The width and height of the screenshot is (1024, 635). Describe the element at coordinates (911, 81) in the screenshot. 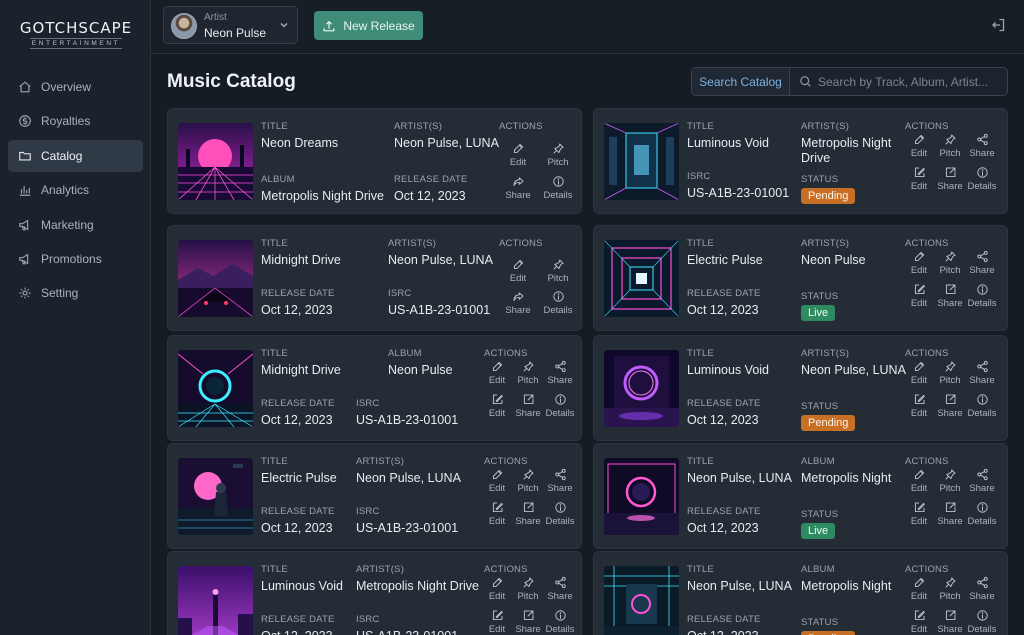

I see `search-input` at that location.